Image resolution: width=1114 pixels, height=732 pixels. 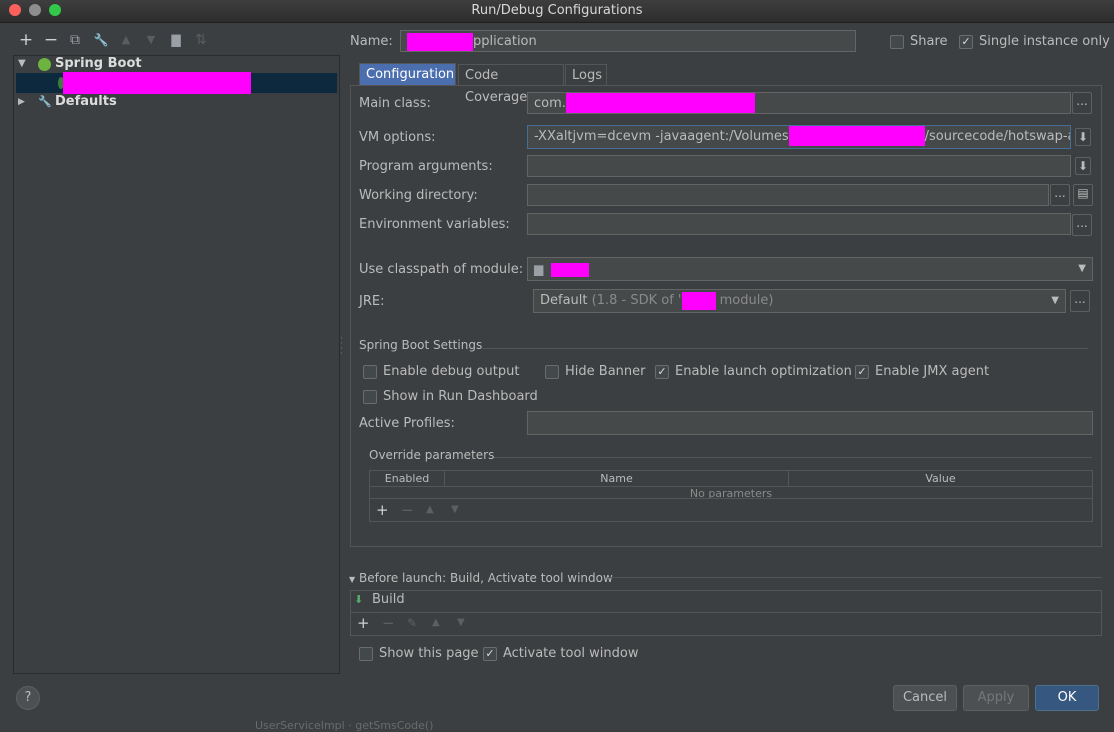 What do you see at coordinates (1083, 166) in the screenshot?
I see `program-arguments-expand-icon: ⬇` at bounding box center [1083, 166].